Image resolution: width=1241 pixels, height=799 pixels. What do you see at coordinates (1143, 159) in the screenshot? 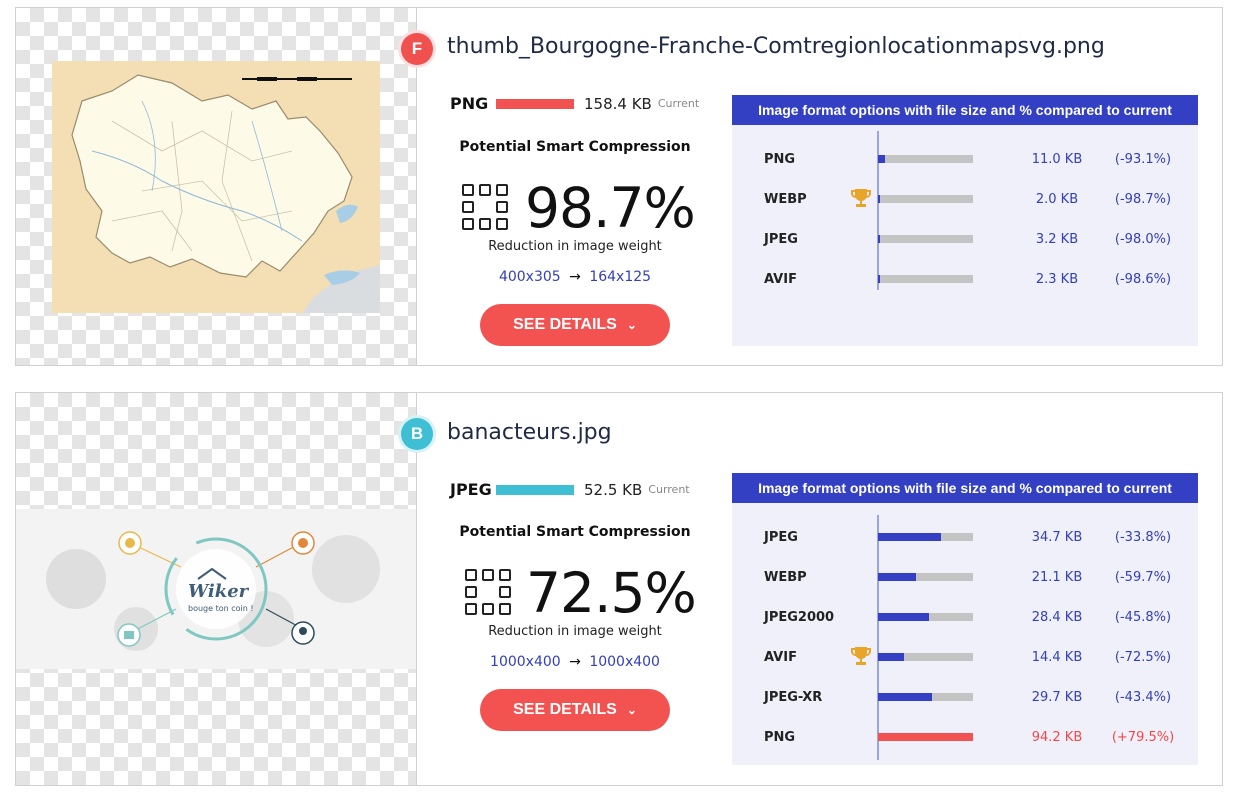
I see `format-option-percent: (-93.1%)` at bounding box center [1143, 159].